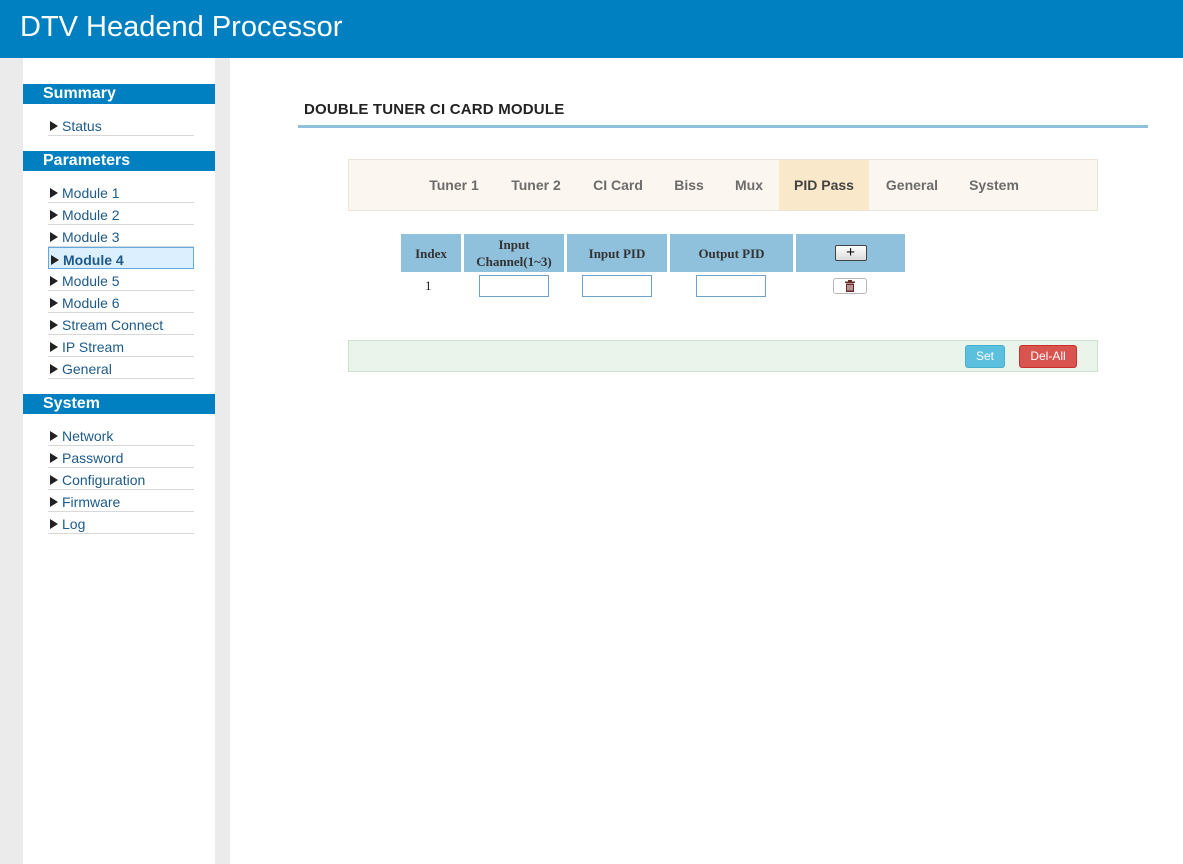  What do you see at coordinates (723, 126) in the screenshot?
I see `title-divider` at bounding box center [723, 126].